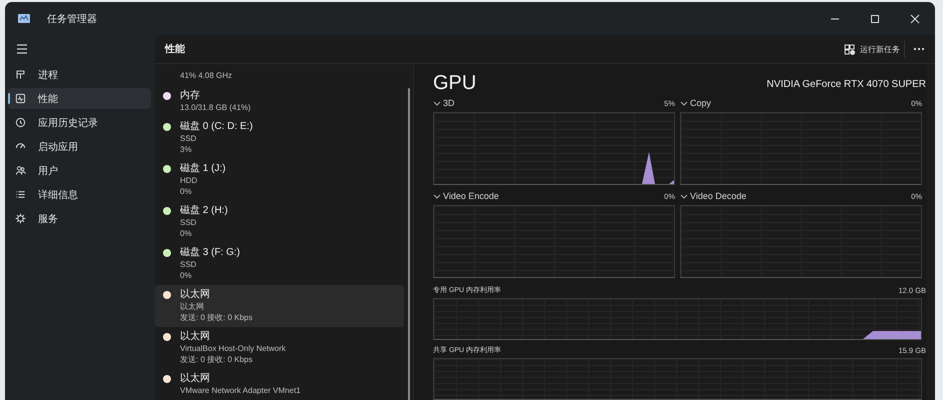 This screenshot has height=400, width=943. I want to click on nav-item: 性能, so click(79, 98).